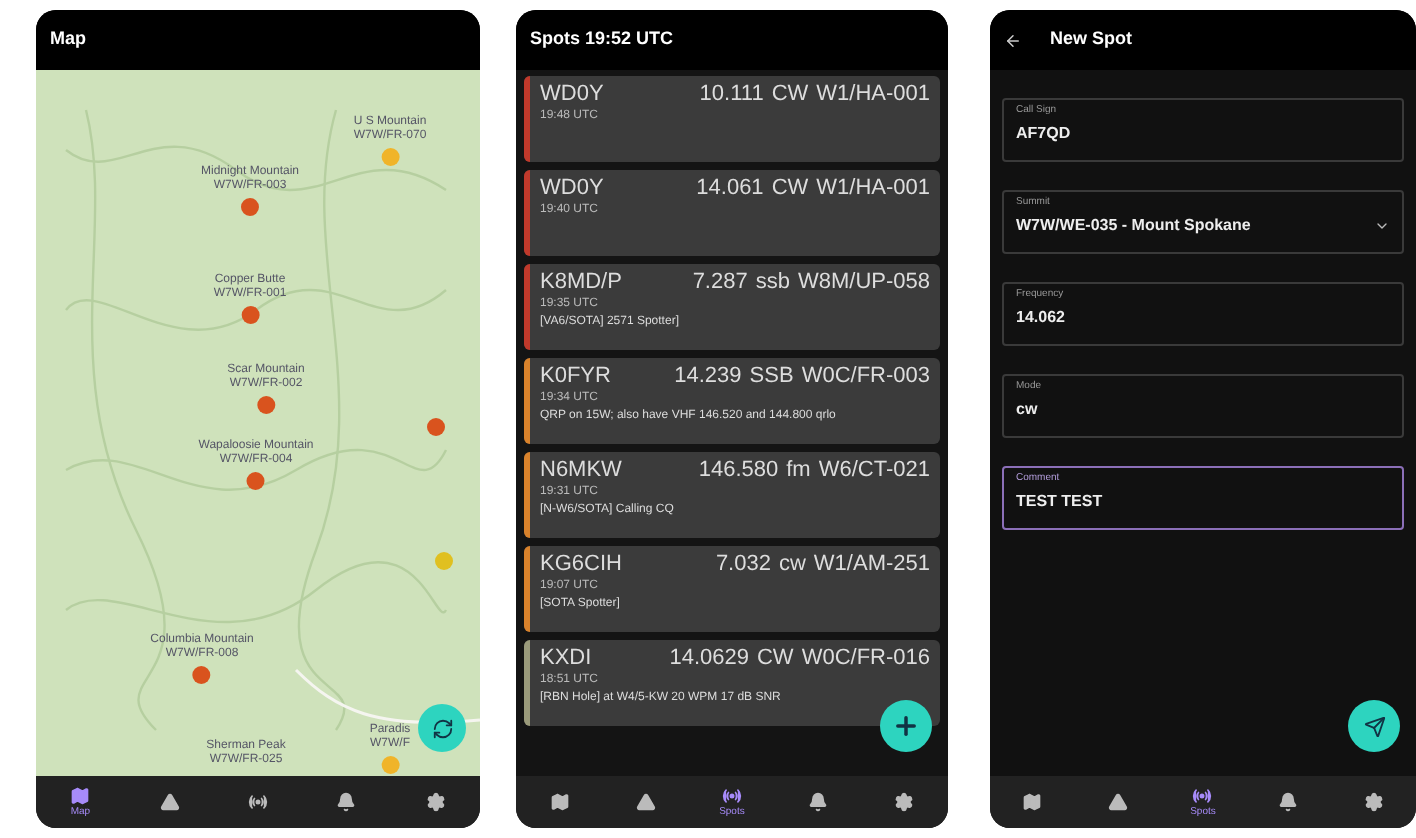  What do you see at coordinates (771, 376) in the screenshot?
I see `mode: SSB` at bounding box center [771, 376].